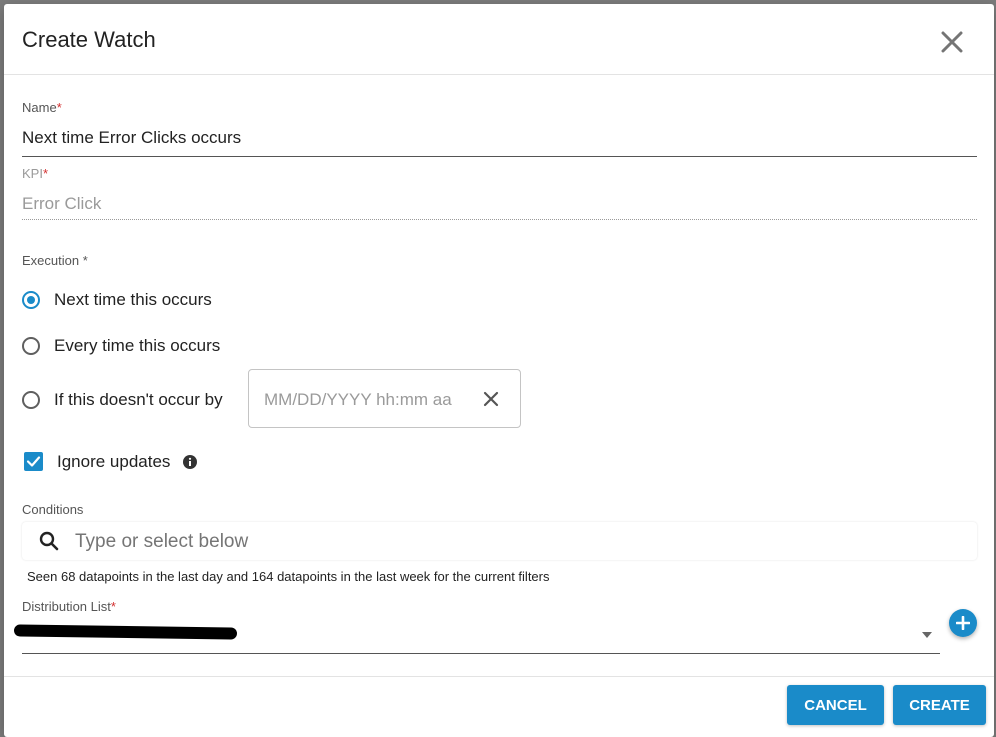 This screenshot has height=737, width=996. Describe the element at coordinates (927, 635) in the screenshot. I see `chevron-down-icon` at that location.